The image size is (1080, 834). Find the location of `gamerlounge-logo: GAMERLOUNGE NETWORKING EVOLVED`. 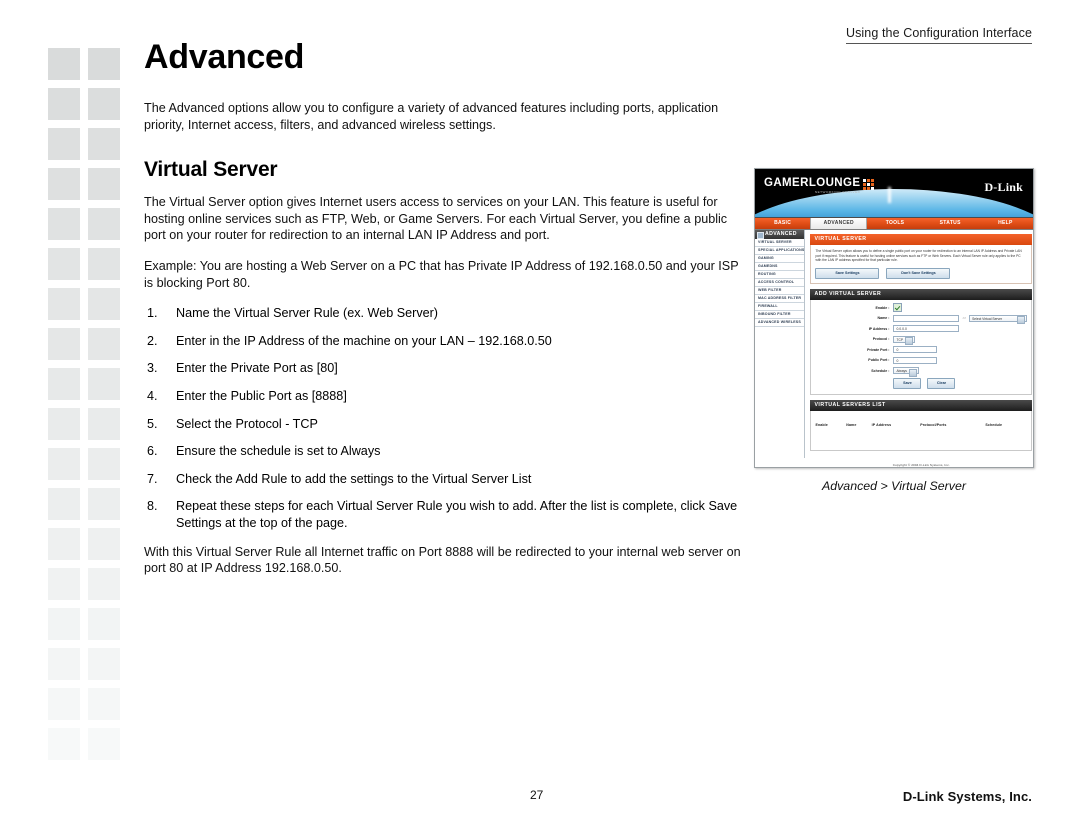

gamerlounge-logo: GAMERLOUNGE NETWORKING EVOLVED is located at coordinates (819, 185).